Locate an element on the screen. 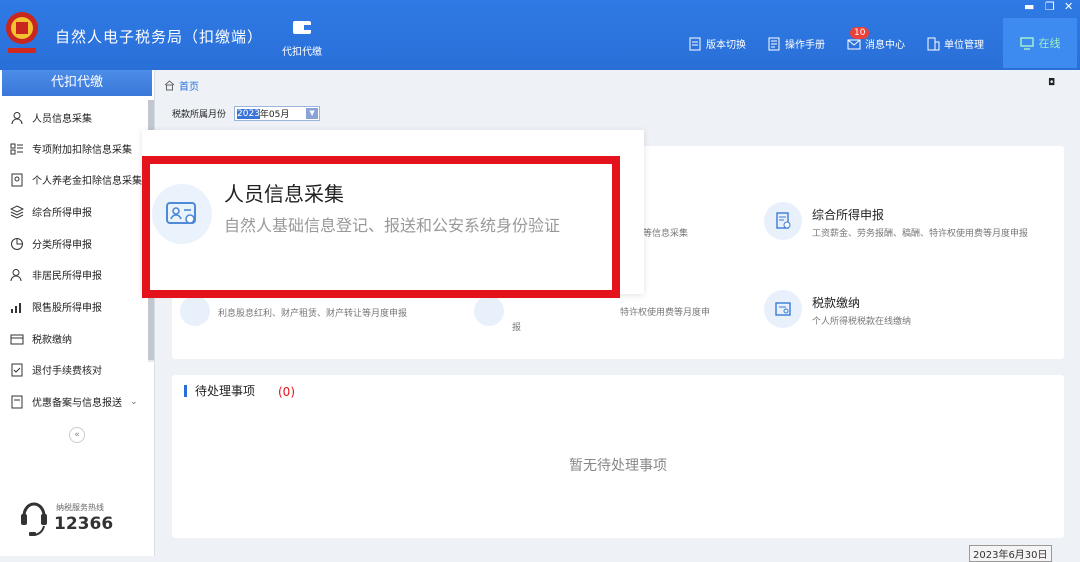 Image resolution: width=1080 pixels, height=562 pixels. sidebar-item-special-deduction: 专项附加扣除信息采集 is located at coordinates (74, 148).